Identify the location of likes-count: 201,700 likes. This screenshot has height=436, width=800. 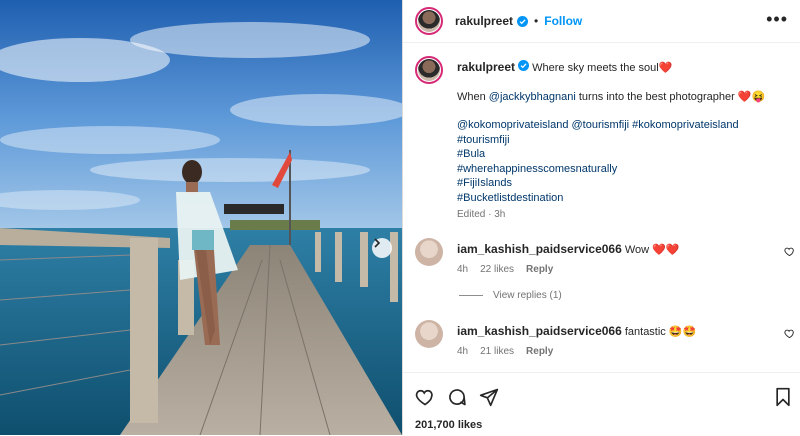
(448, 425).